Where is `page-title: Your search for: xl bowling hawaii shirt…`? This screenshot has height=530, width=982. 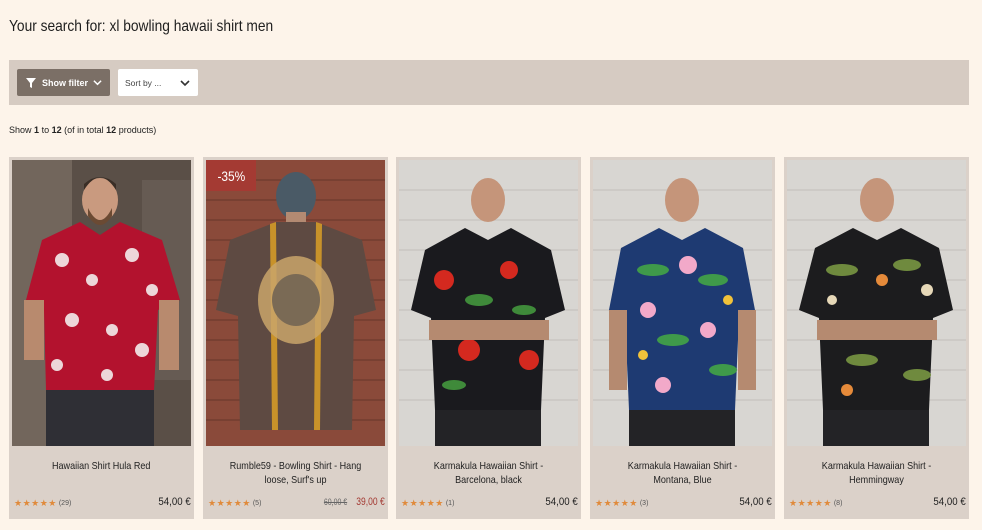 page-title: Your search for: xl bowling hawaii shirt… is located at coordinates (141, 27).